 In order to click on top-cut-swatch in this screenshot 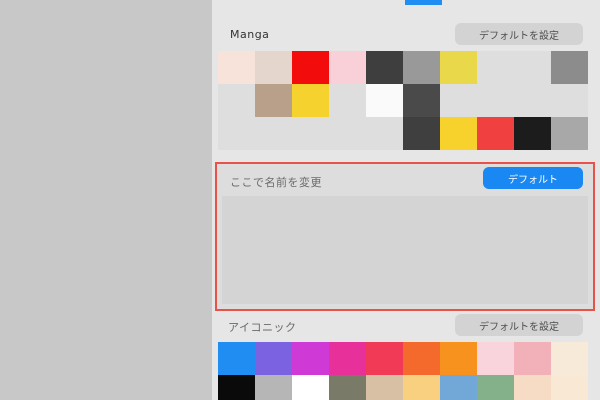, I will do `click(423, 2)`.